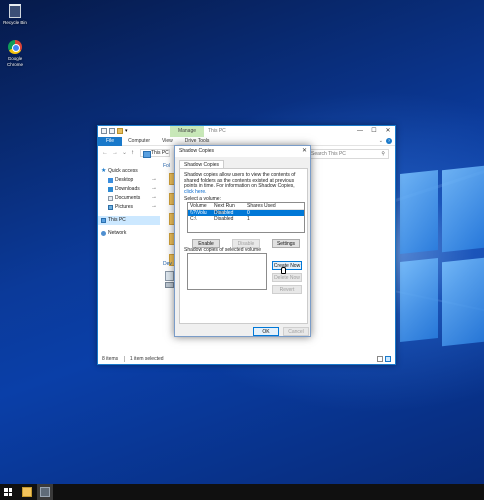  I want to click on taskbar, so click(242, 492).